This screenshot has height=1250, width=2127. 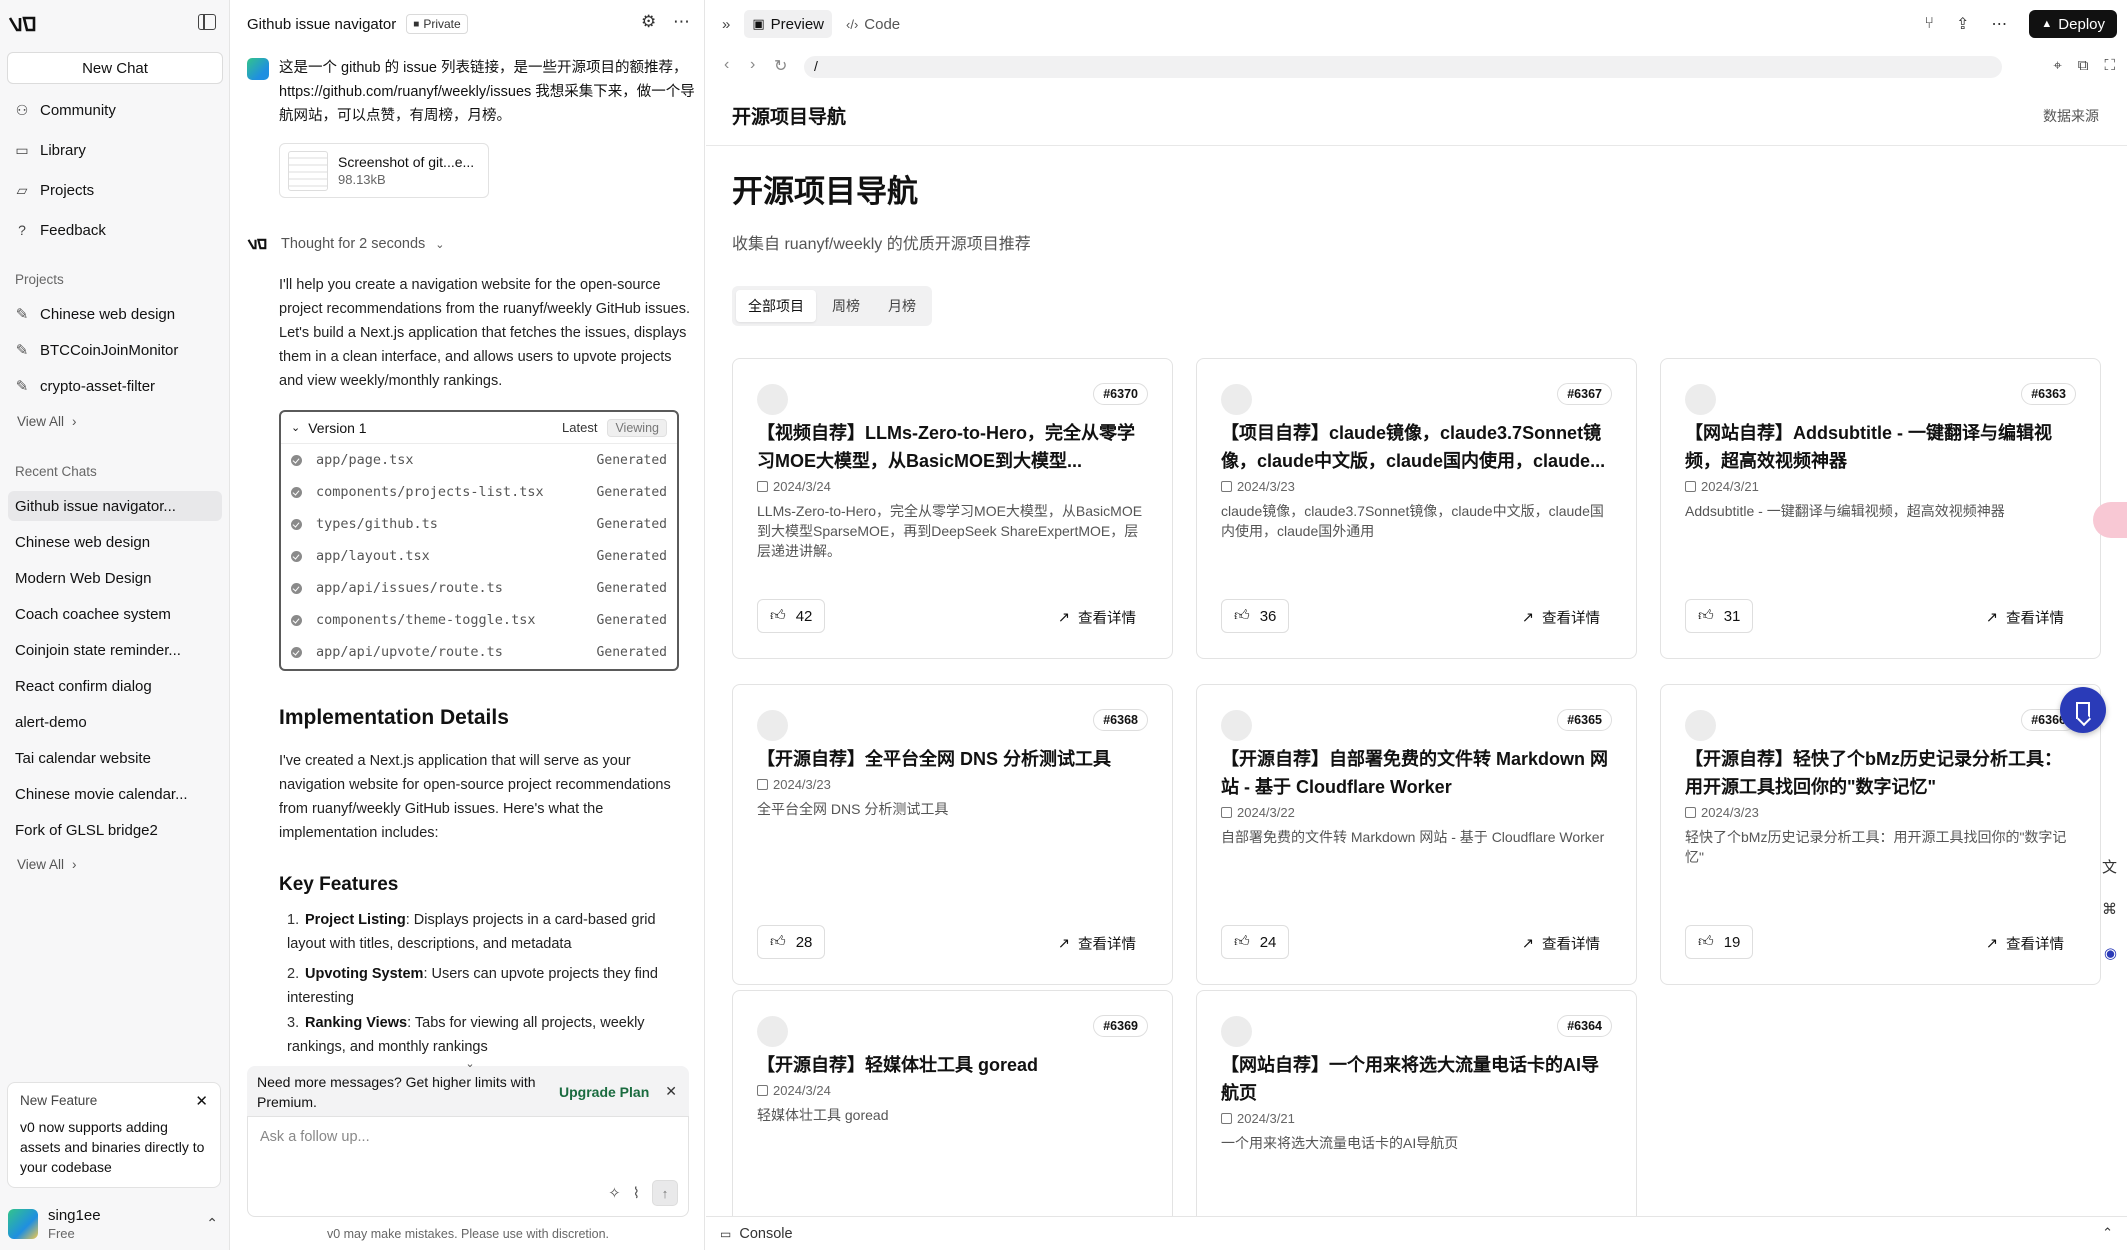 What do you see at coordinates (1929, 24) in the screenshot?
I see `git-branch-icon: ⑂` at bounding box center [1929, 24].